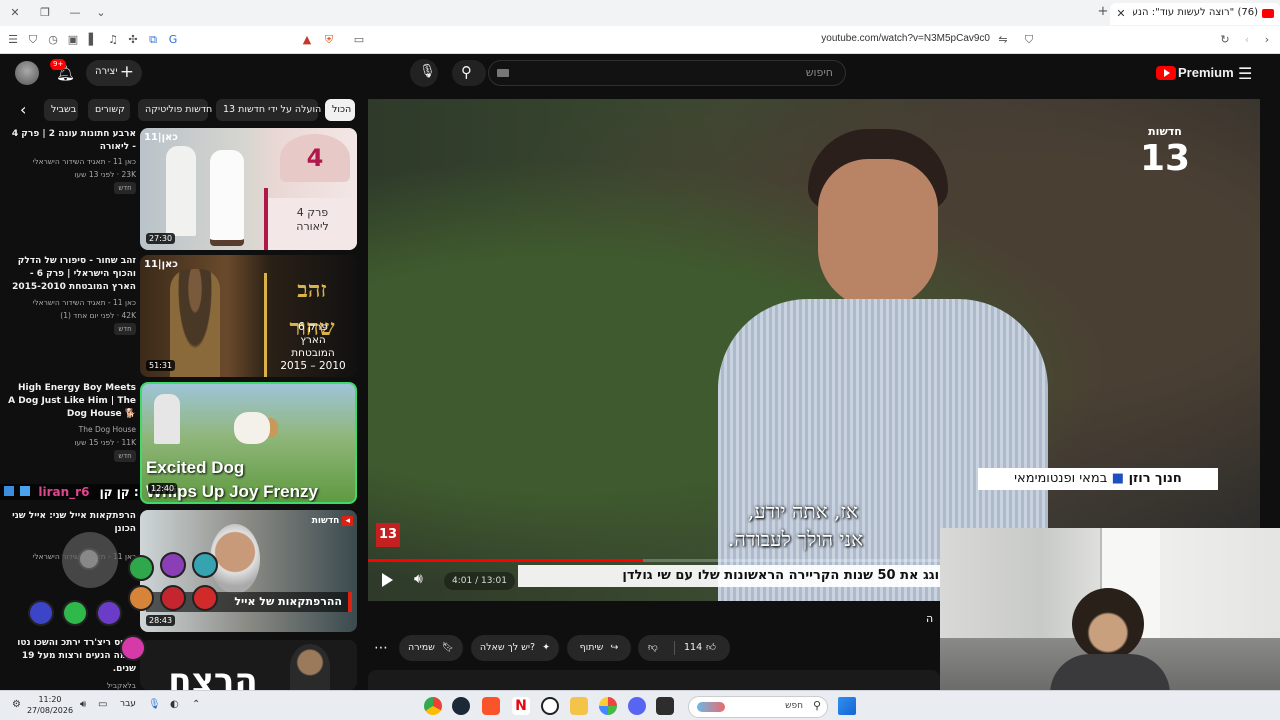 This screenshot has height=720, width=1280. I want to click on chip-label: קשורים, so click(110, 109).